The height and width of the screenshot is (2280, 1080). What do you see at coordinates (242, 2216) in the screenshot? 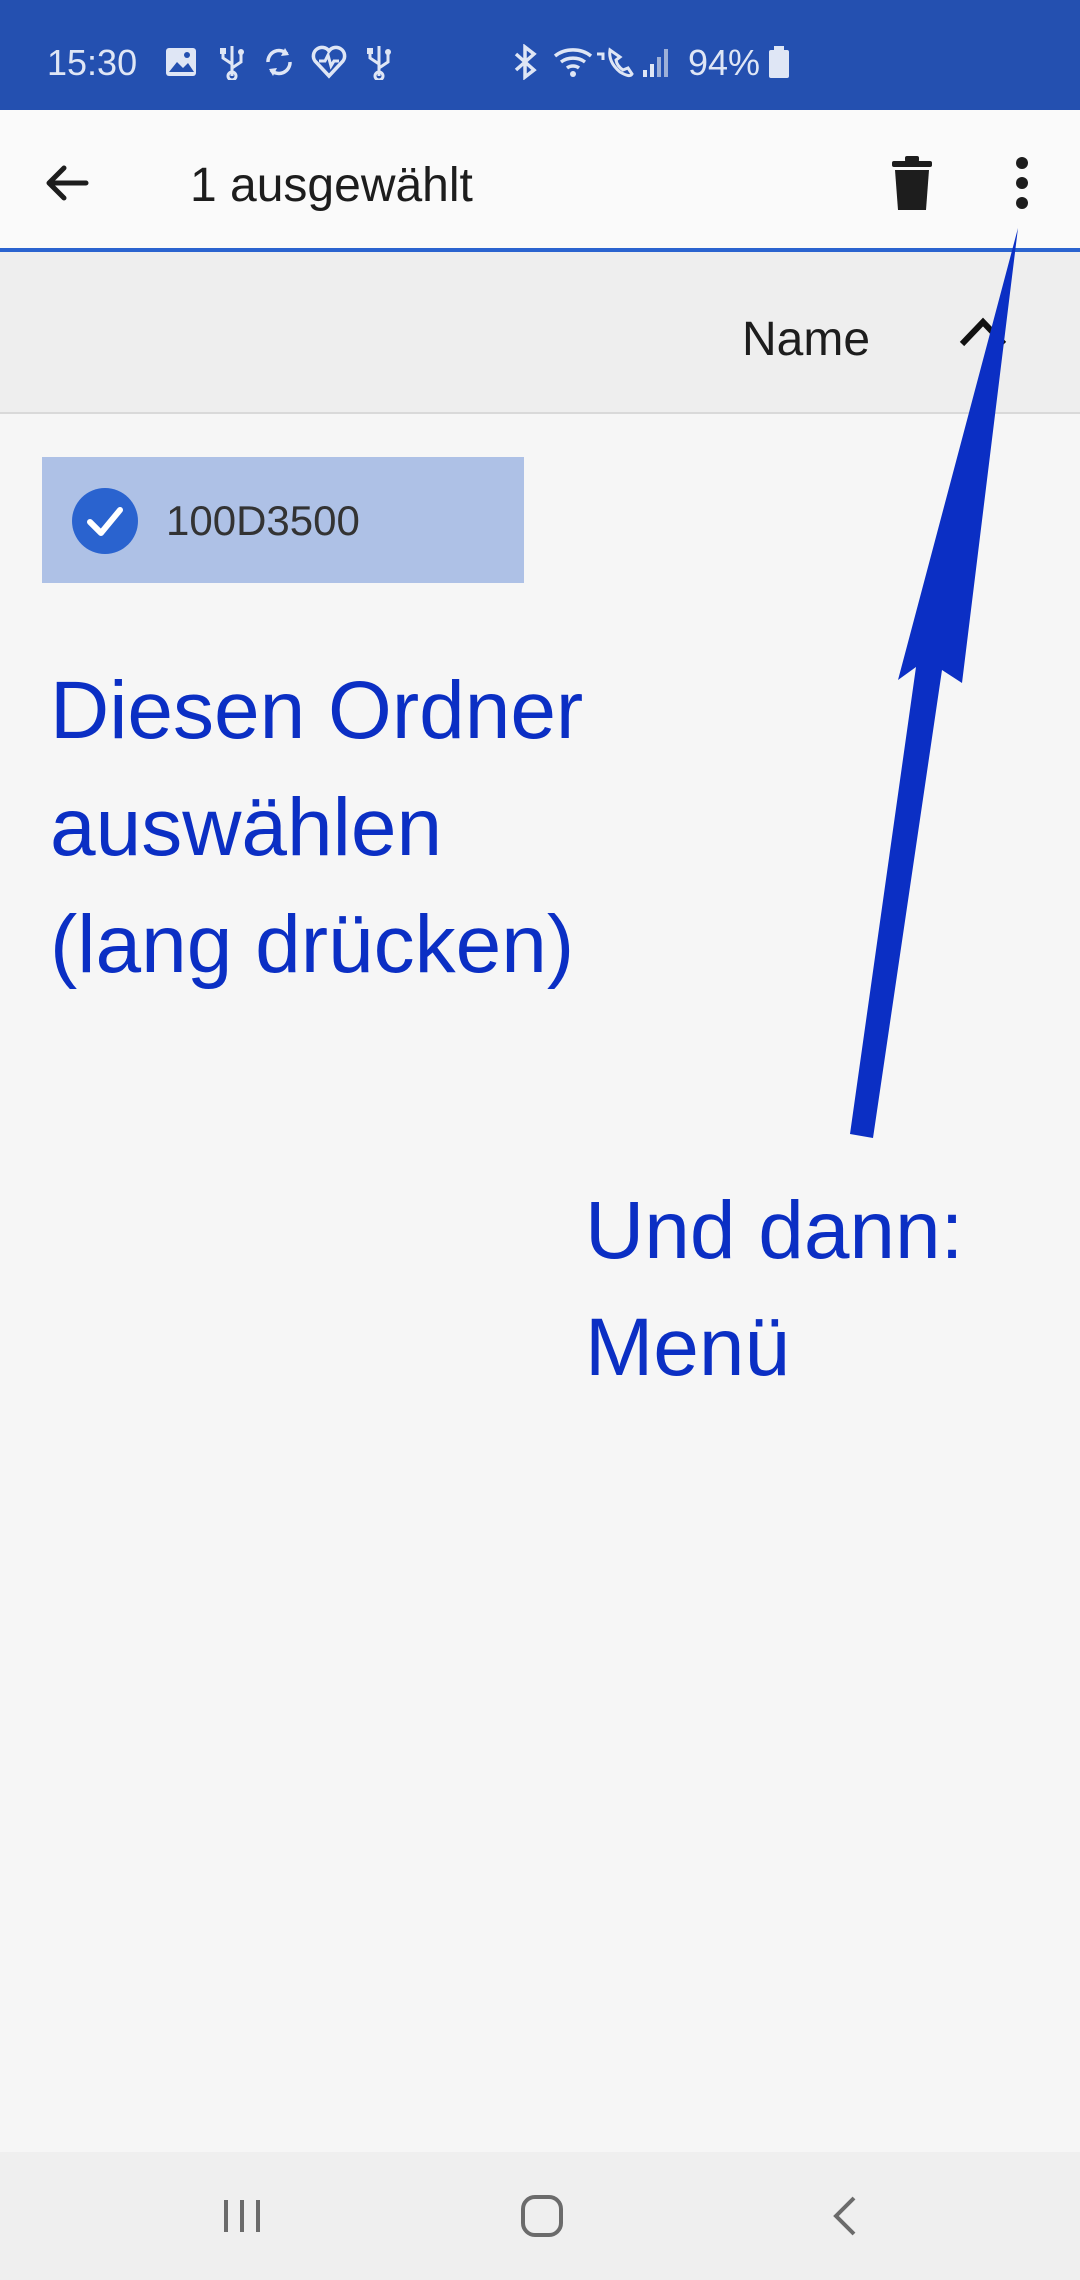
I see `recents-icon` at bounding box center [242, 2216].